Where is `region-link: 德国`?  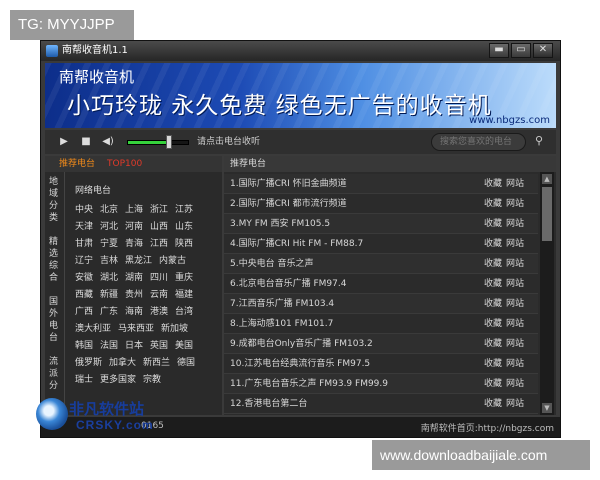
region-link: 德国 is located at coordinates (186, 361).